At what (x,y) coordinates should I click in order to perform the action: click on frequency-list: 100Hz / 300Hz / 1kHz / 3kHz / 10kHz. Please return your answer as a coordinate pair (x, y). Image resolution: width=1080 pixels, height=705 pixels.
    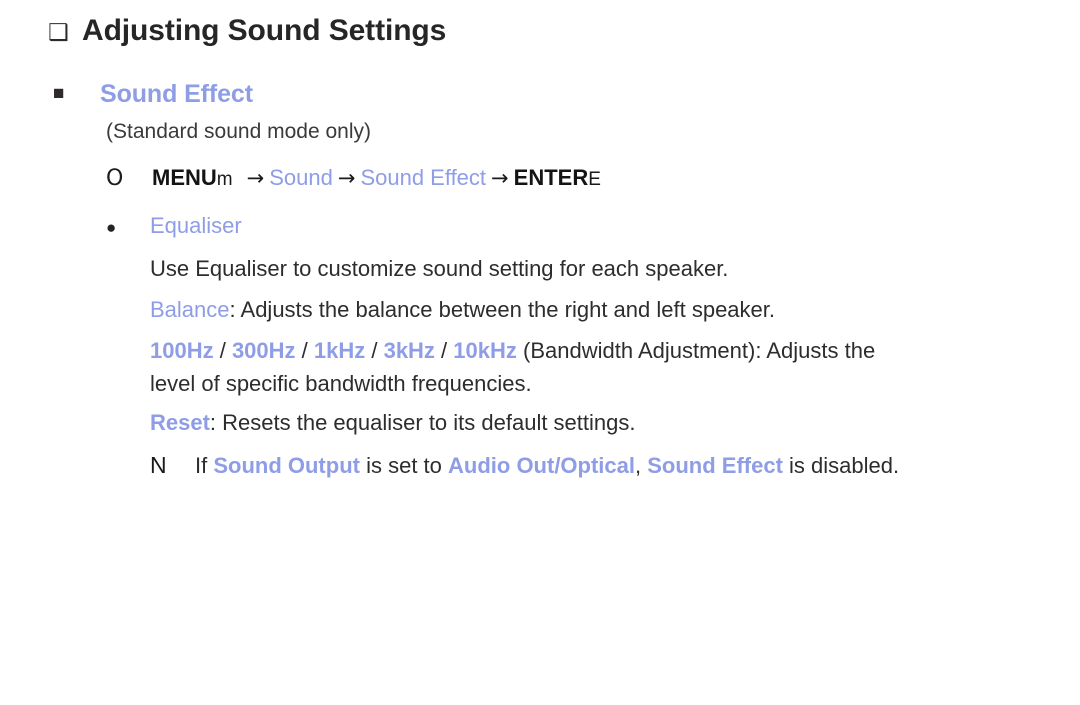
    Looking at the image, I should click on (333, 350).